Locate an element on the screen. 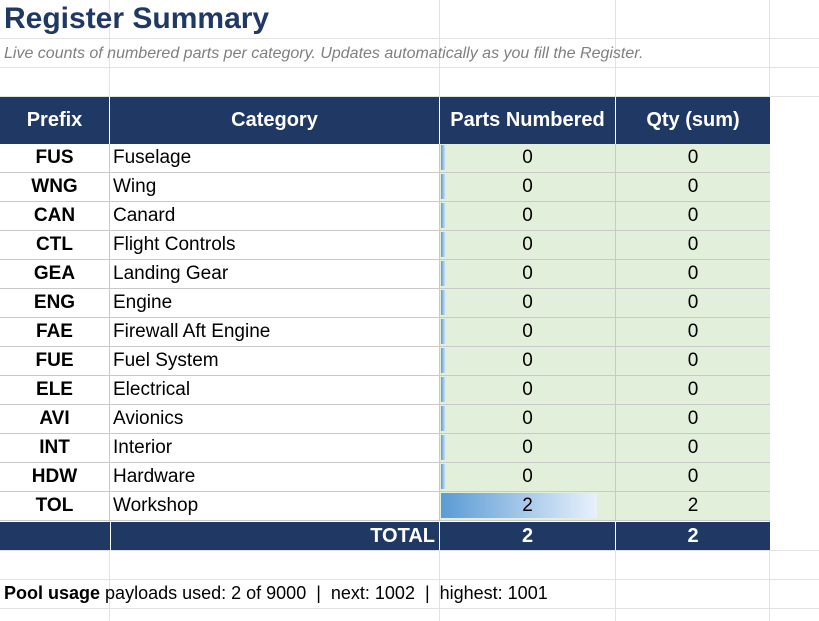 The height and width of the screenshot is (621, 819). table-row: HDW Hardware 0 0 is located at coordinates (385, 477).